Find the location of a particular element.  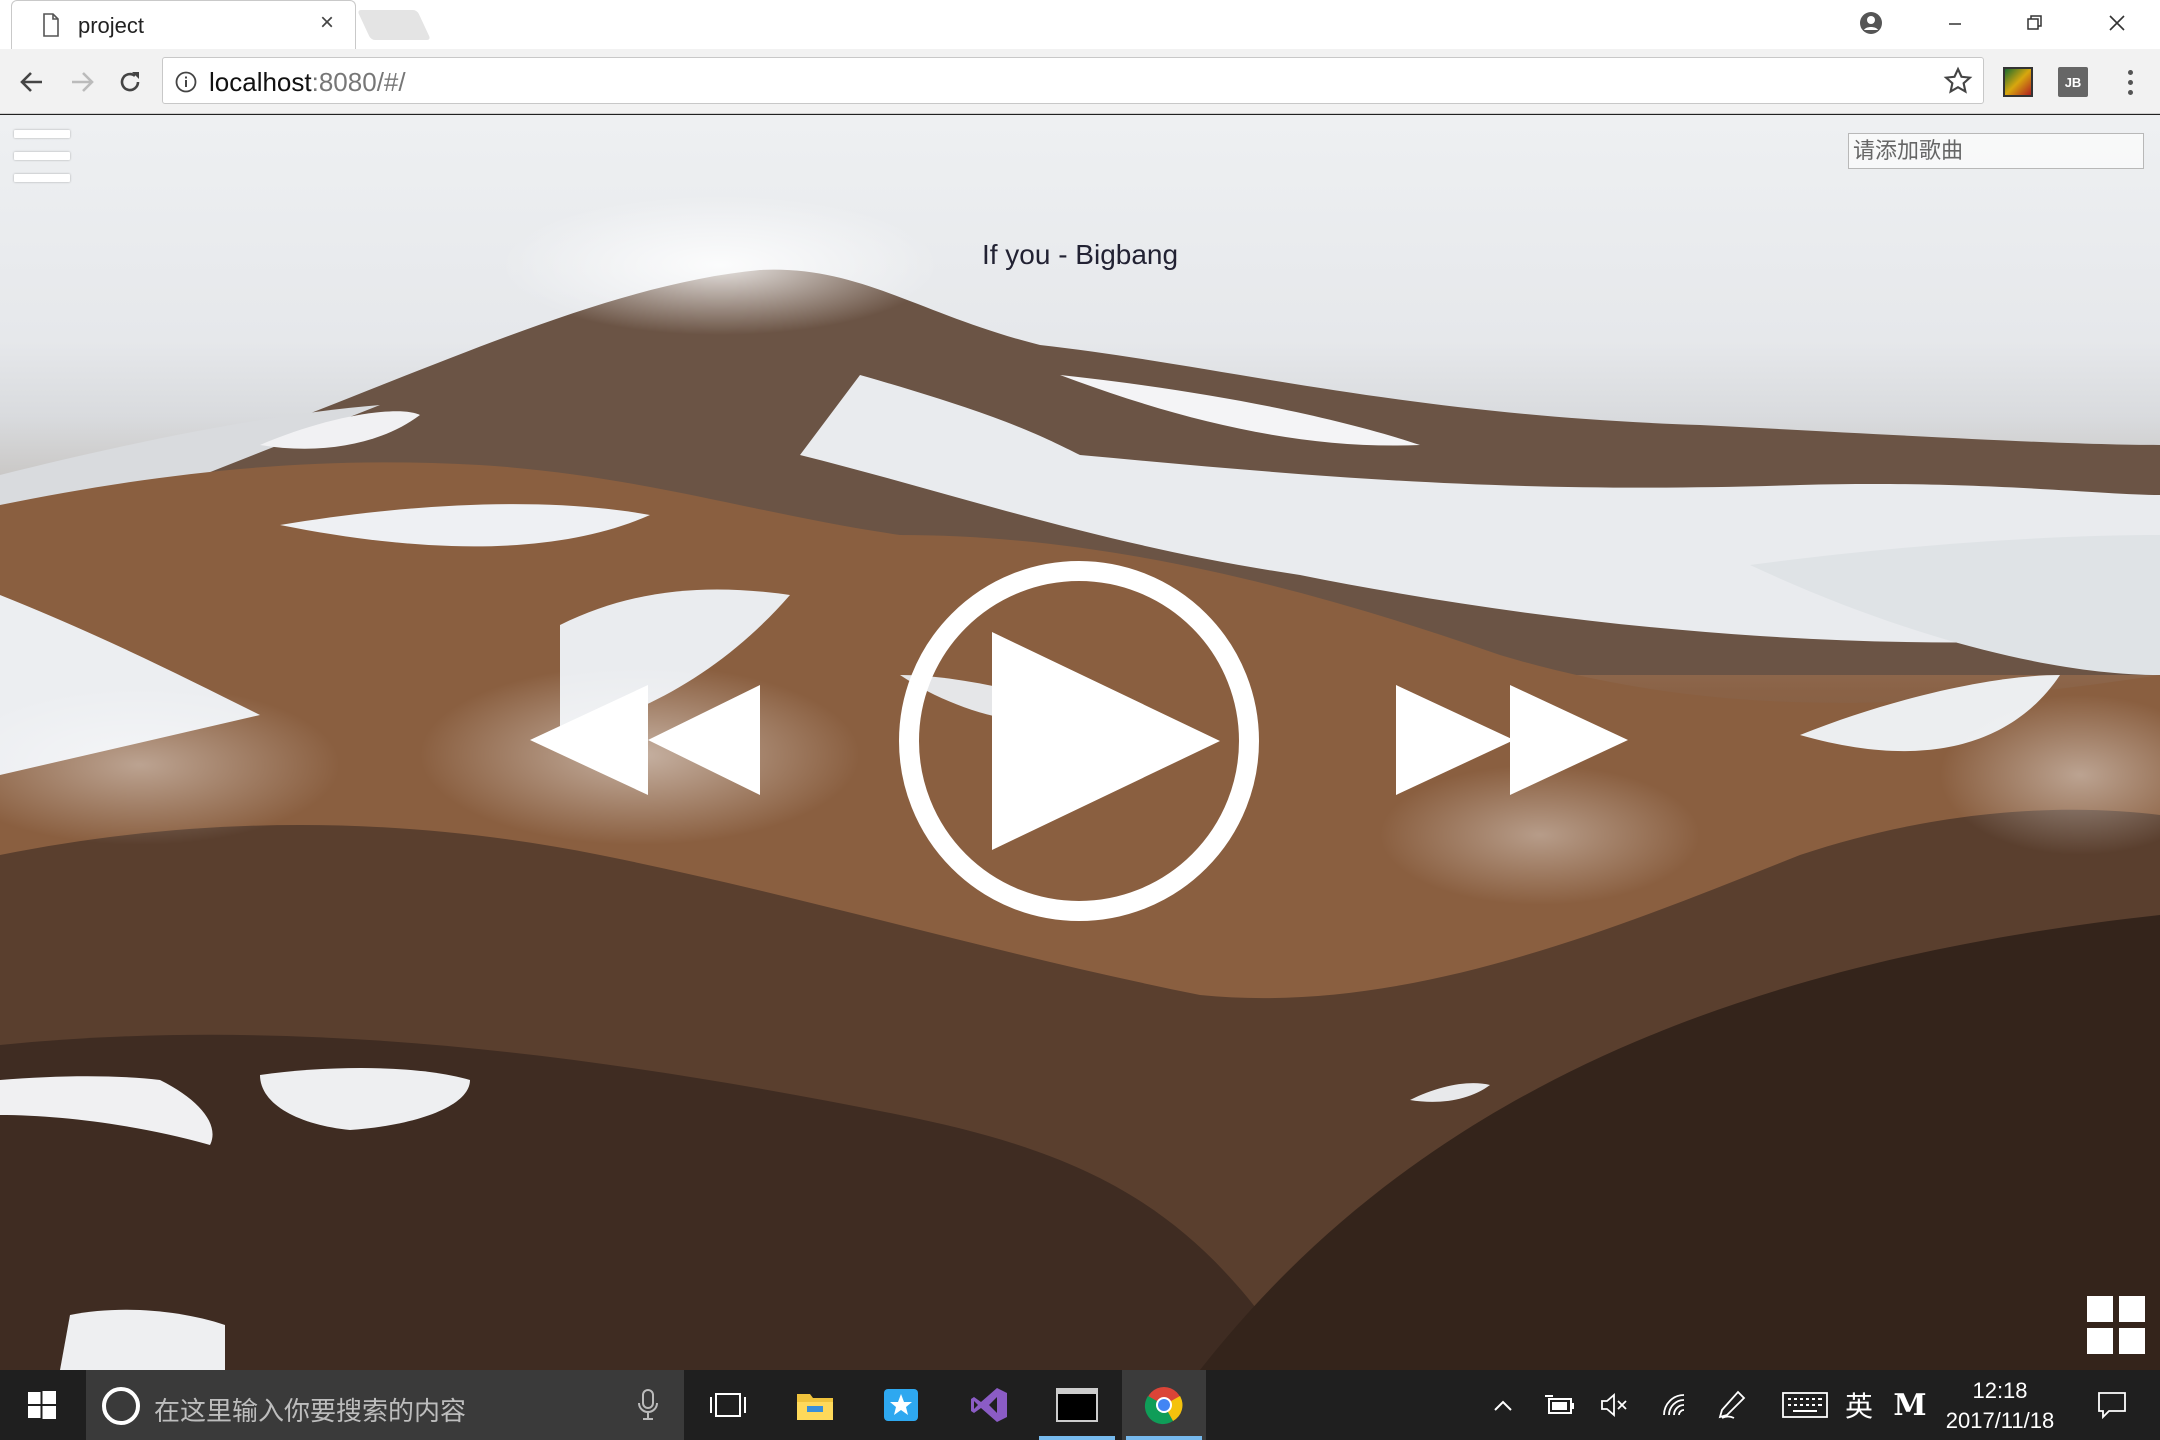

notification-icon is located at coordinates (2112, 1405).